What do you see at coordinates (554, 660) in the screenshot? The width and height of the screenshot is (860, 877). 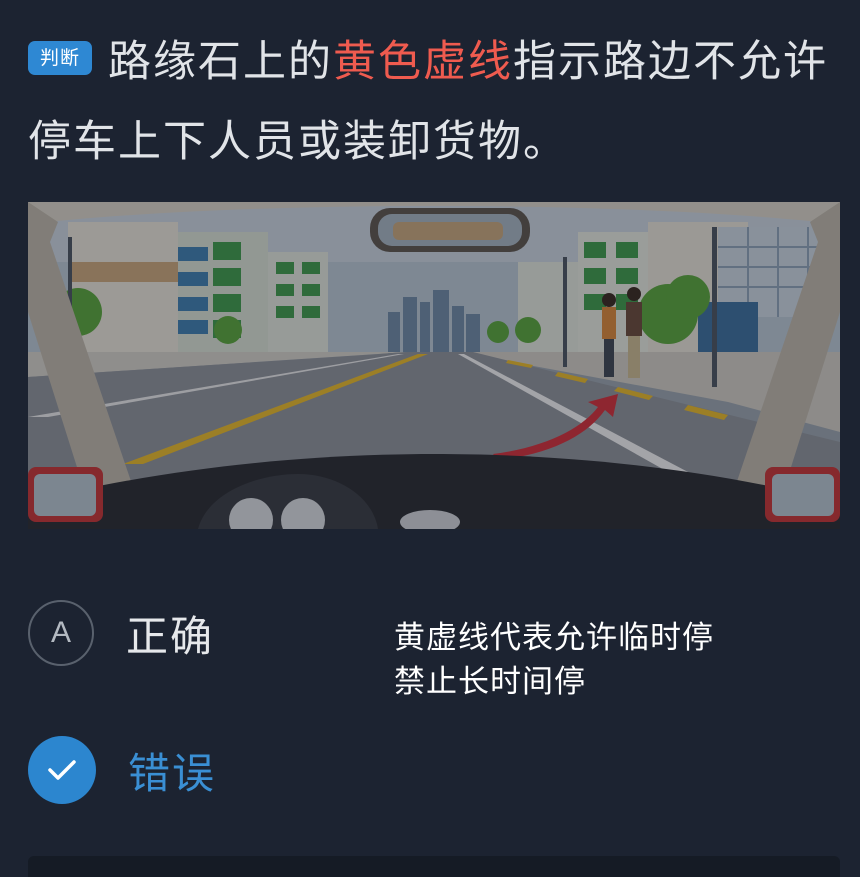 I see `answer-note: 黄虚线代表允许临时停 禁止长时间停` at bounding box center [554, 660].